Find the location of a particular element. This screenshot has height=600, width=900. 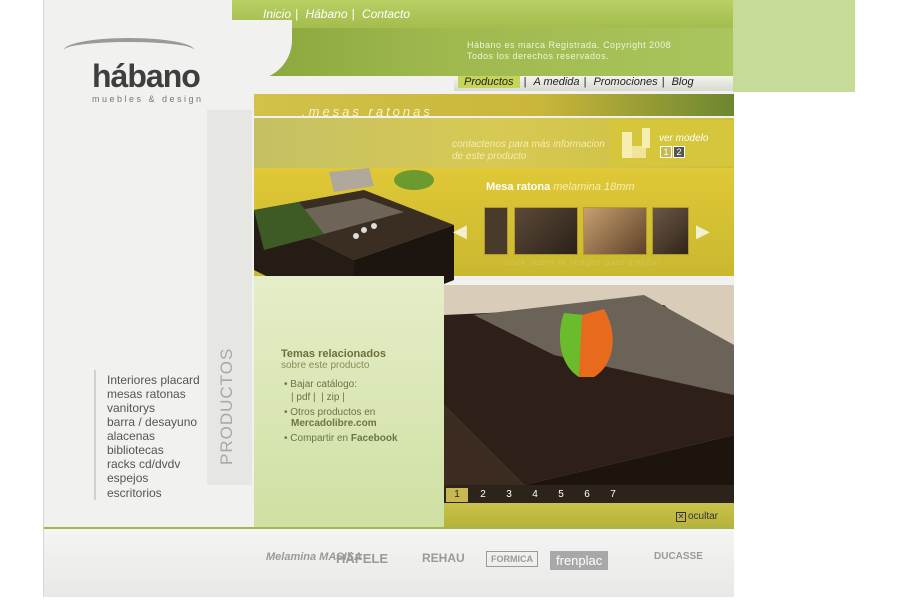

product-nav: Productos | A medida | Promociones | Blog is located at coordinates (594, 83).